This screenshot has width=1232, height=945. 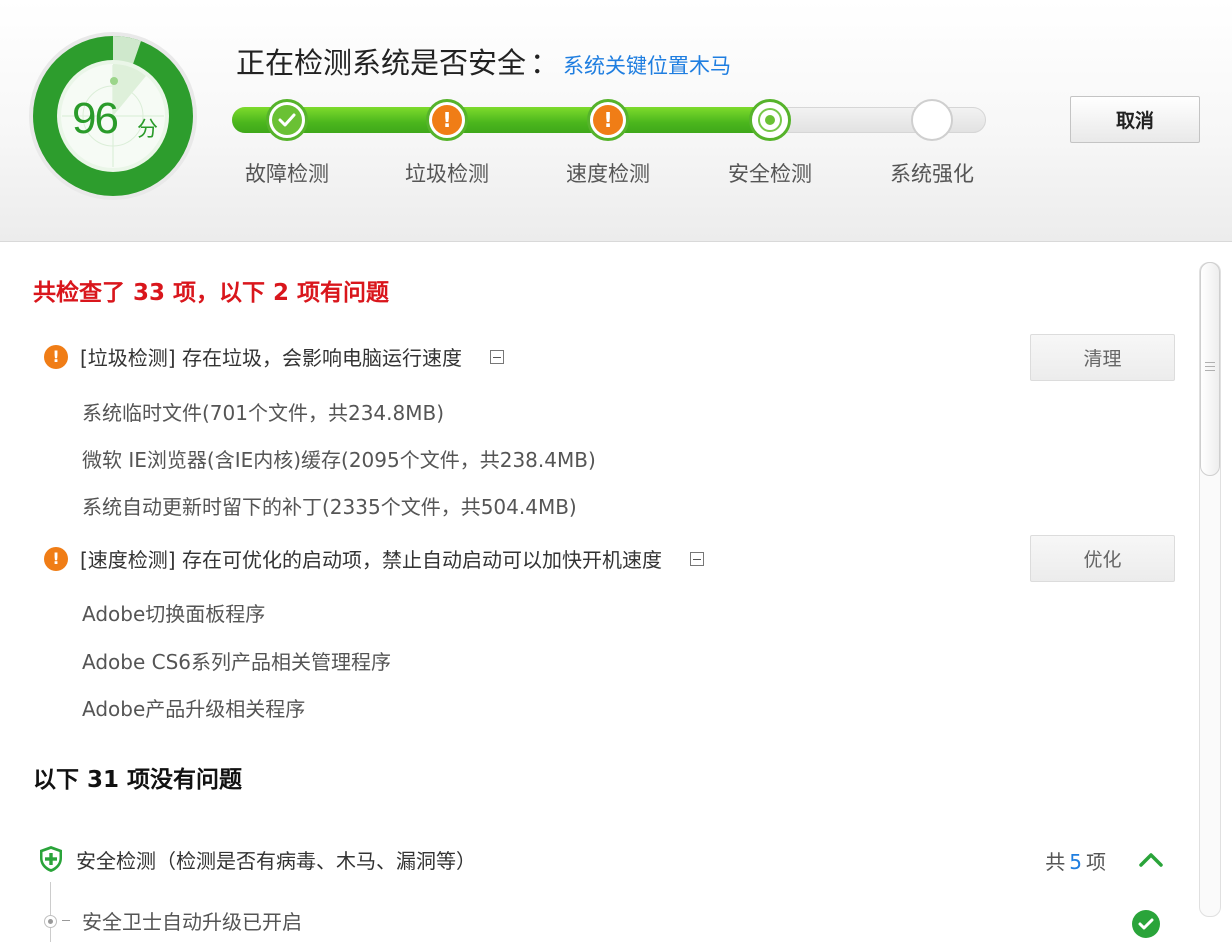 What do you see at coordinates (1135, 119) in the screenshot?
I see `cancel-button: 取消` at bounding box center [1135, 119].